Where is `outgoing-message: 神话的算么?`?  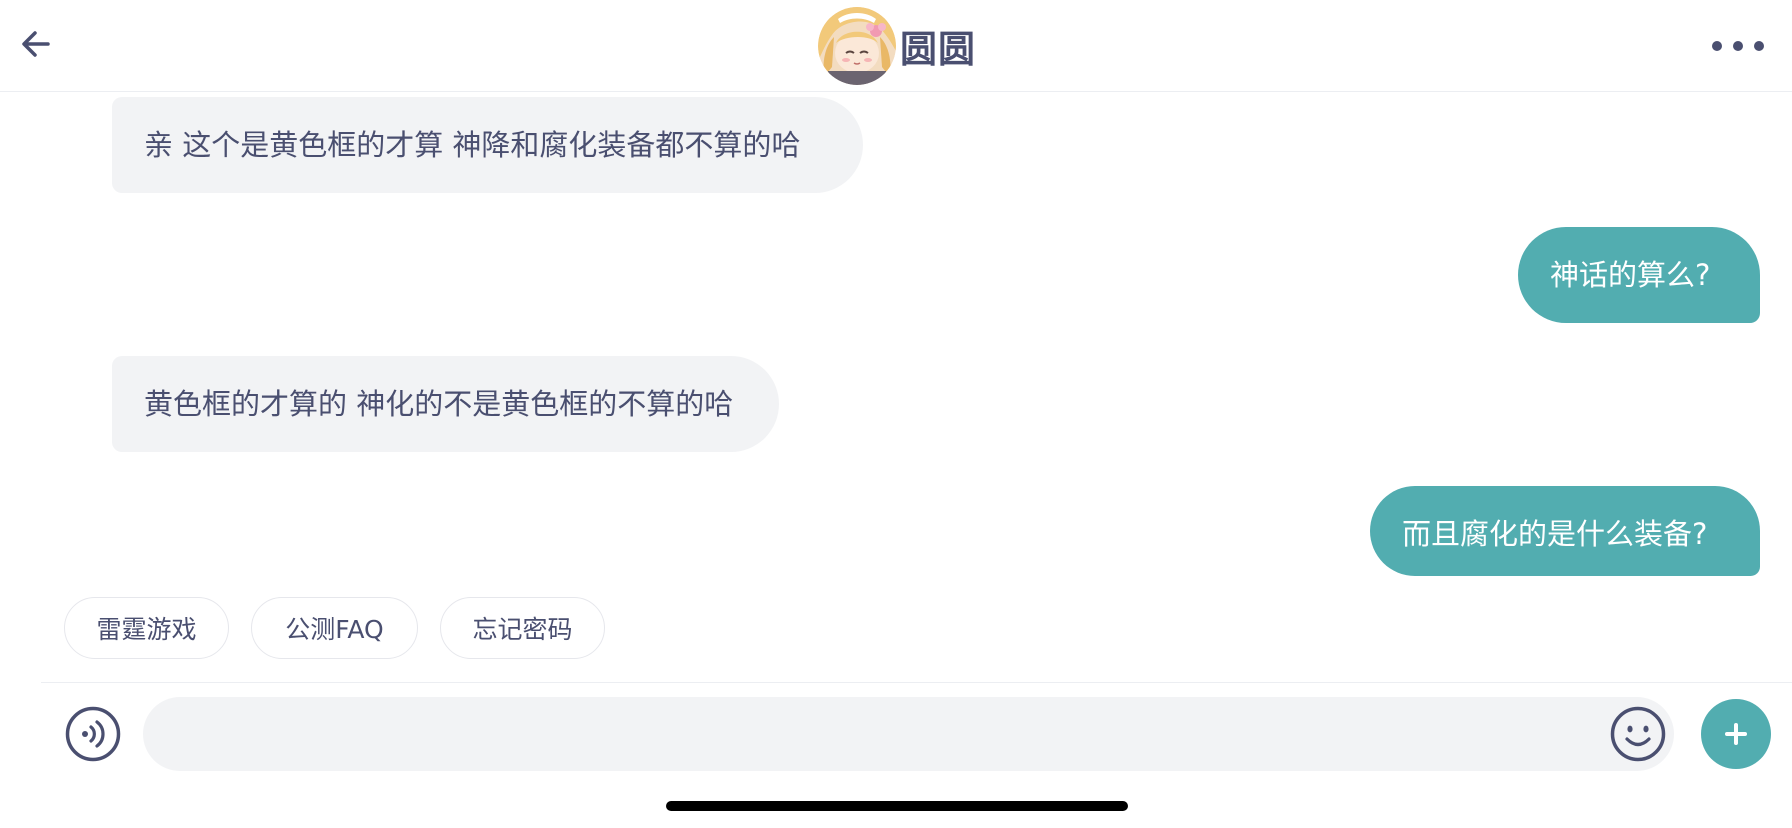 outgoing-message: 神话的算么? is located at coordinates (1639, 275).